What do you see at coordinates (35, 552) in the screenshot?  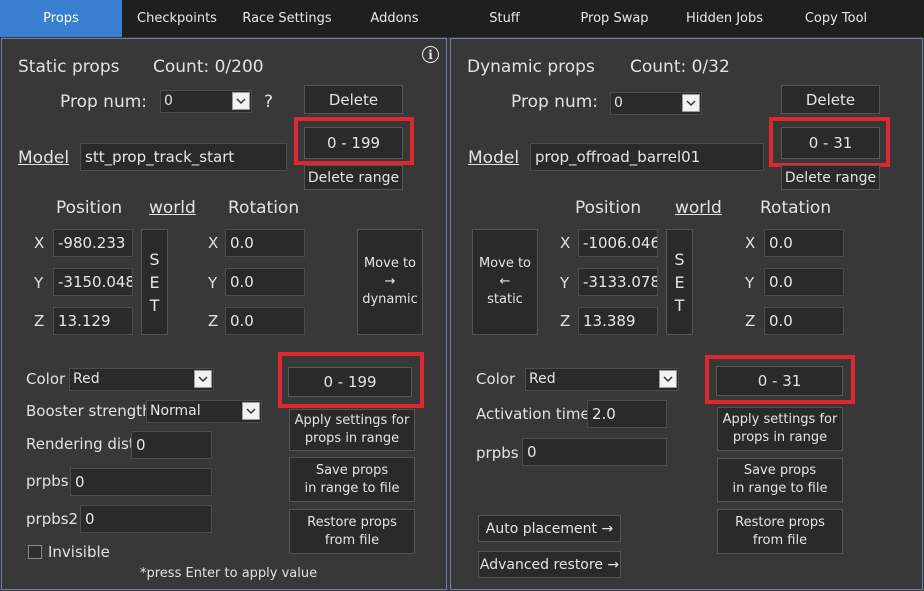 I see `invisible-checkbox` at bounding box center [35, 552].